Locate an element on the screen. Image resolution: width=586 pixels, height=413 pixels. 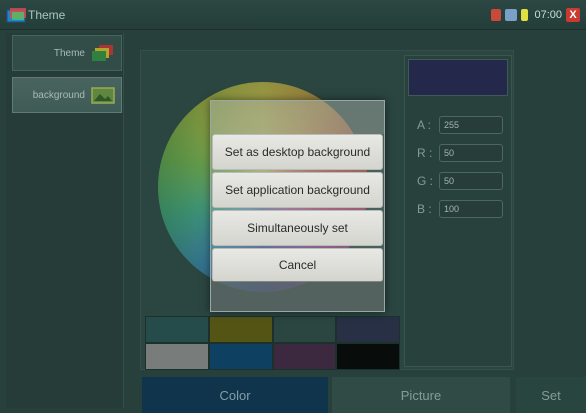
cancel-button: Cancel is located at coordinates (297, 265).